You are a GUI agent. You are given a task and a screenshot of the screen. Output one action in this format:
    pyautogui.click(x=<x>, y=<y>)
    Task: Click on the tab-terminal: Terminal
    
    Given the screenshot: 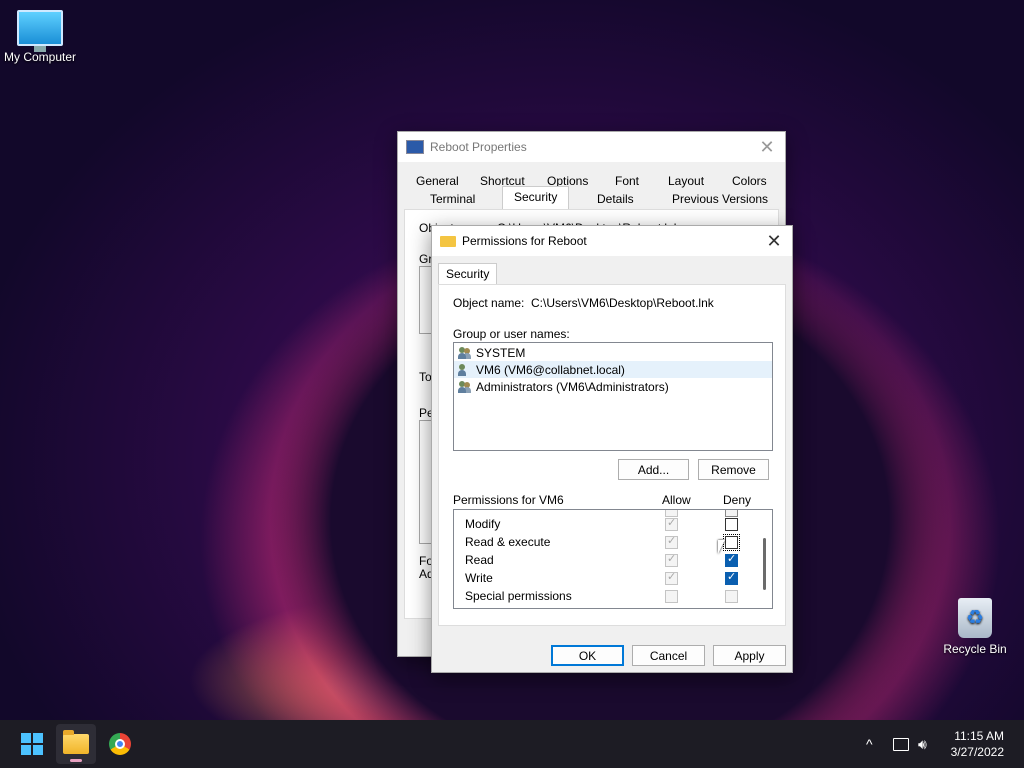 What is the action you would take?
    pyautogui.click(x=452, y=199)
    